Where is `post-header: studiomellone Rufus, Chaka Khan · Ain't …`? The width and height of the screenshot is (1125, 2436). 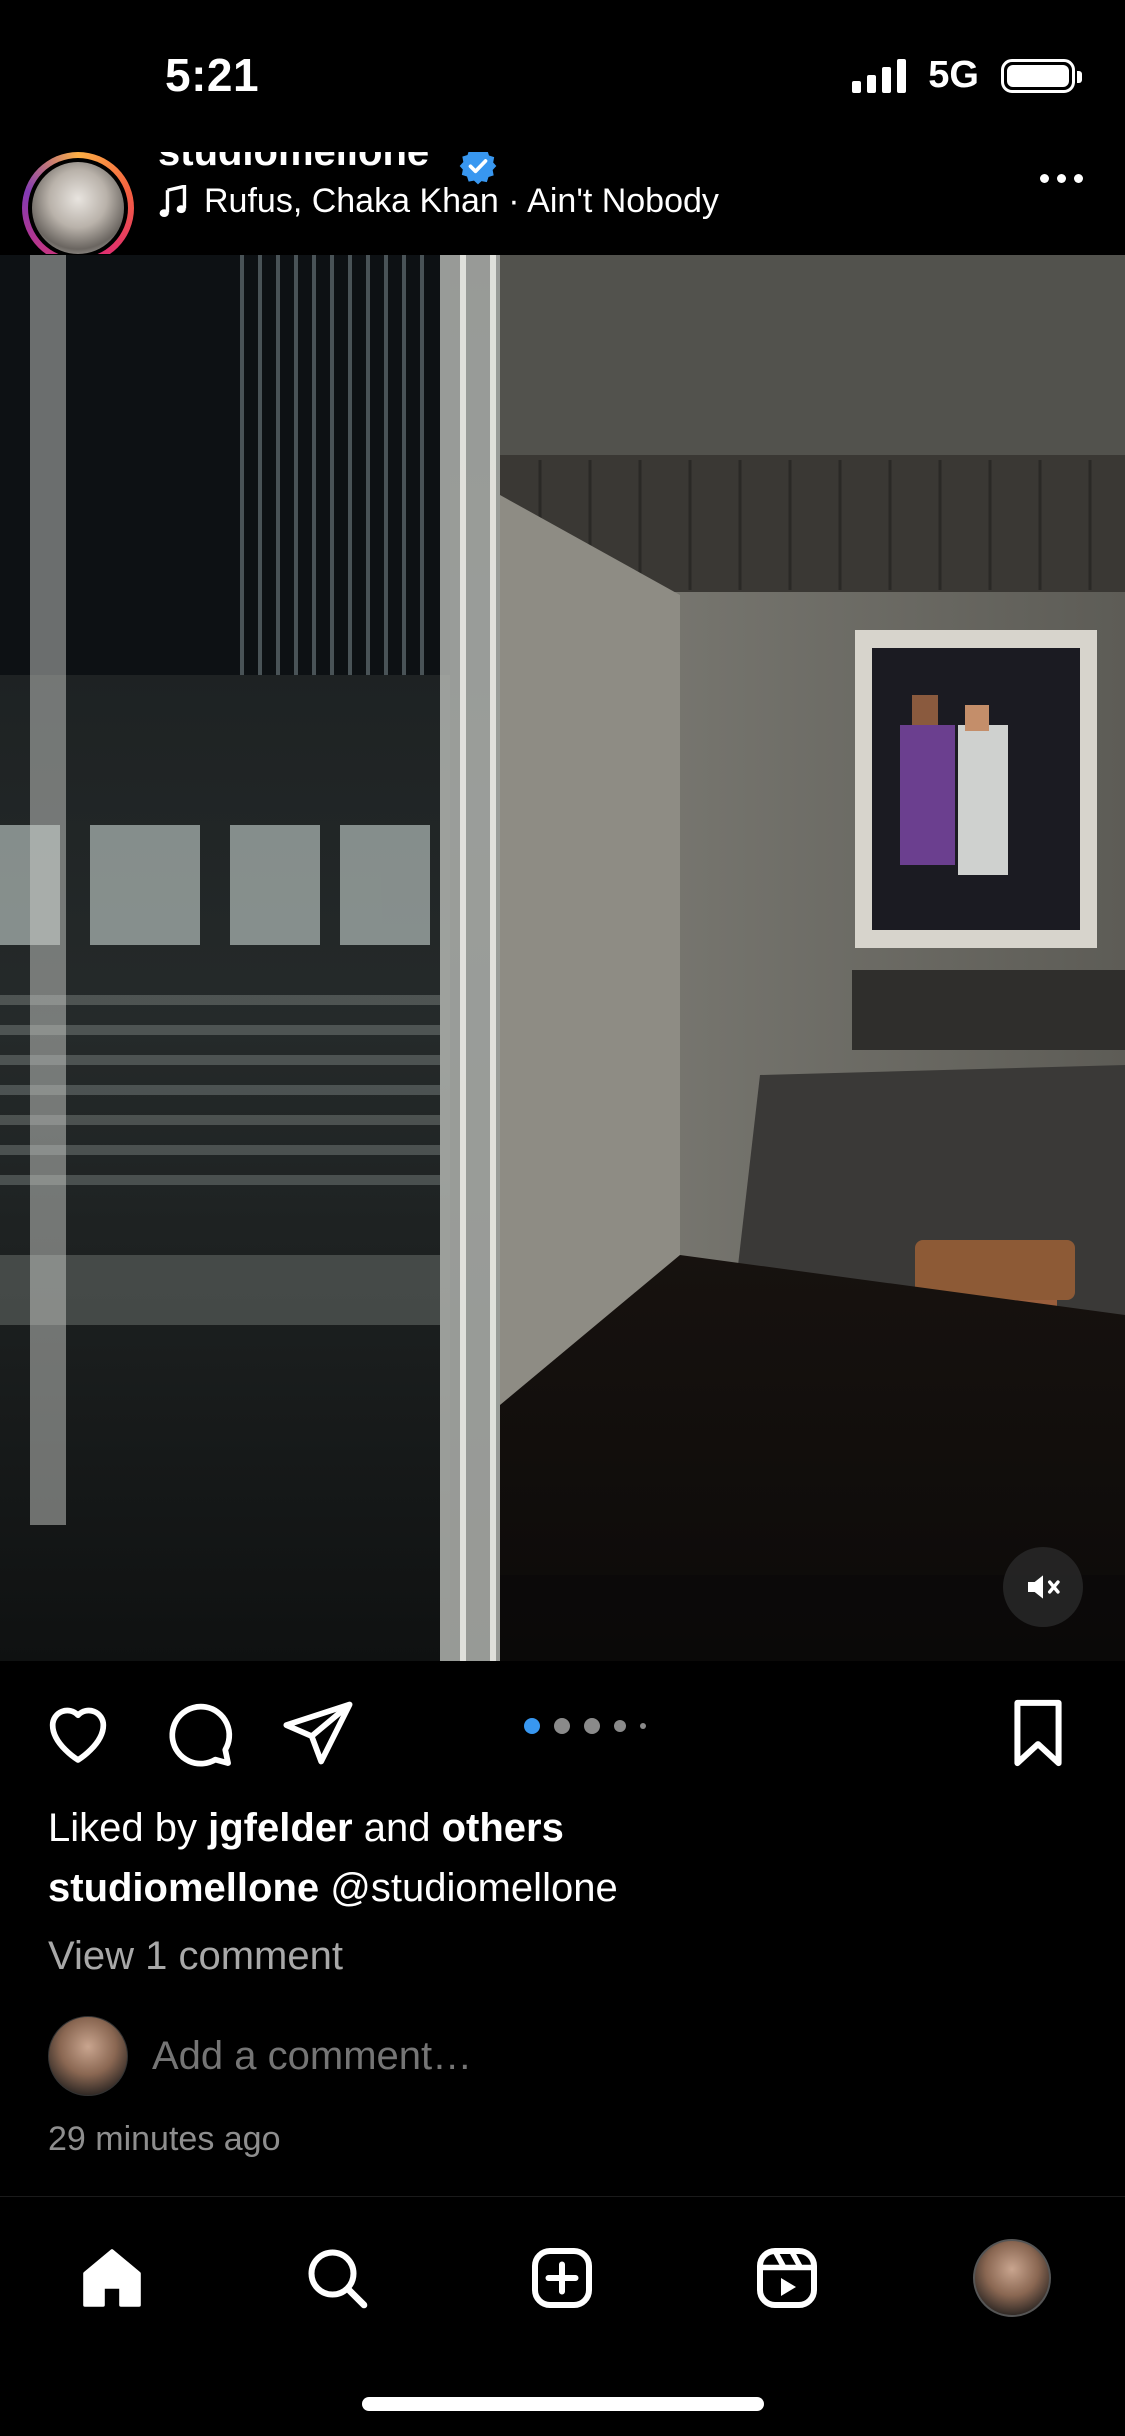 post-header: studiomellone Rufus, Chaka Khan · Ain't … is located at coordinates (562, 203).